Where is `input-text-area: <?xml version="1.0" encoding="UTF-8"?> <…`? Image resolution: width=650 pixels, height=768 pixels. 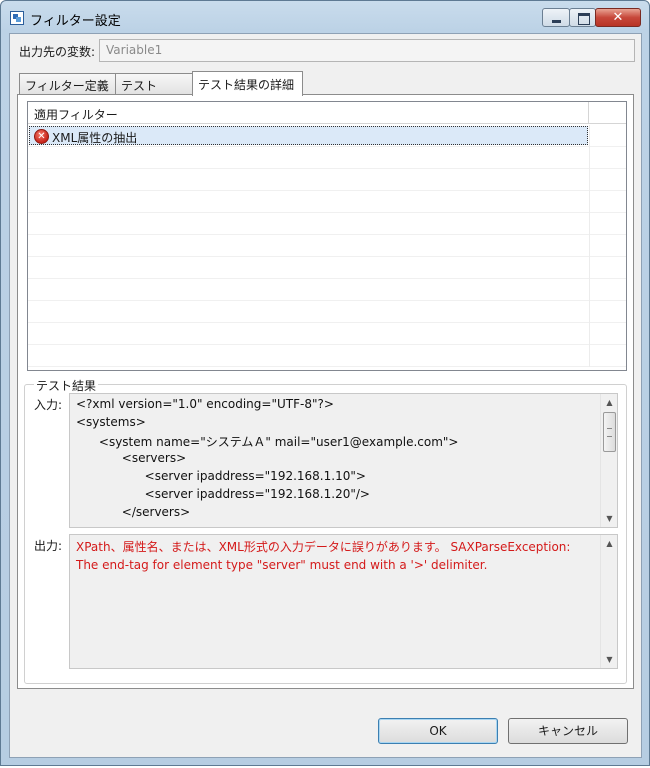 input-text-area: <?xml version="1.0" encoding="UTF-8"?> <… is located at coordinates (343, 460).